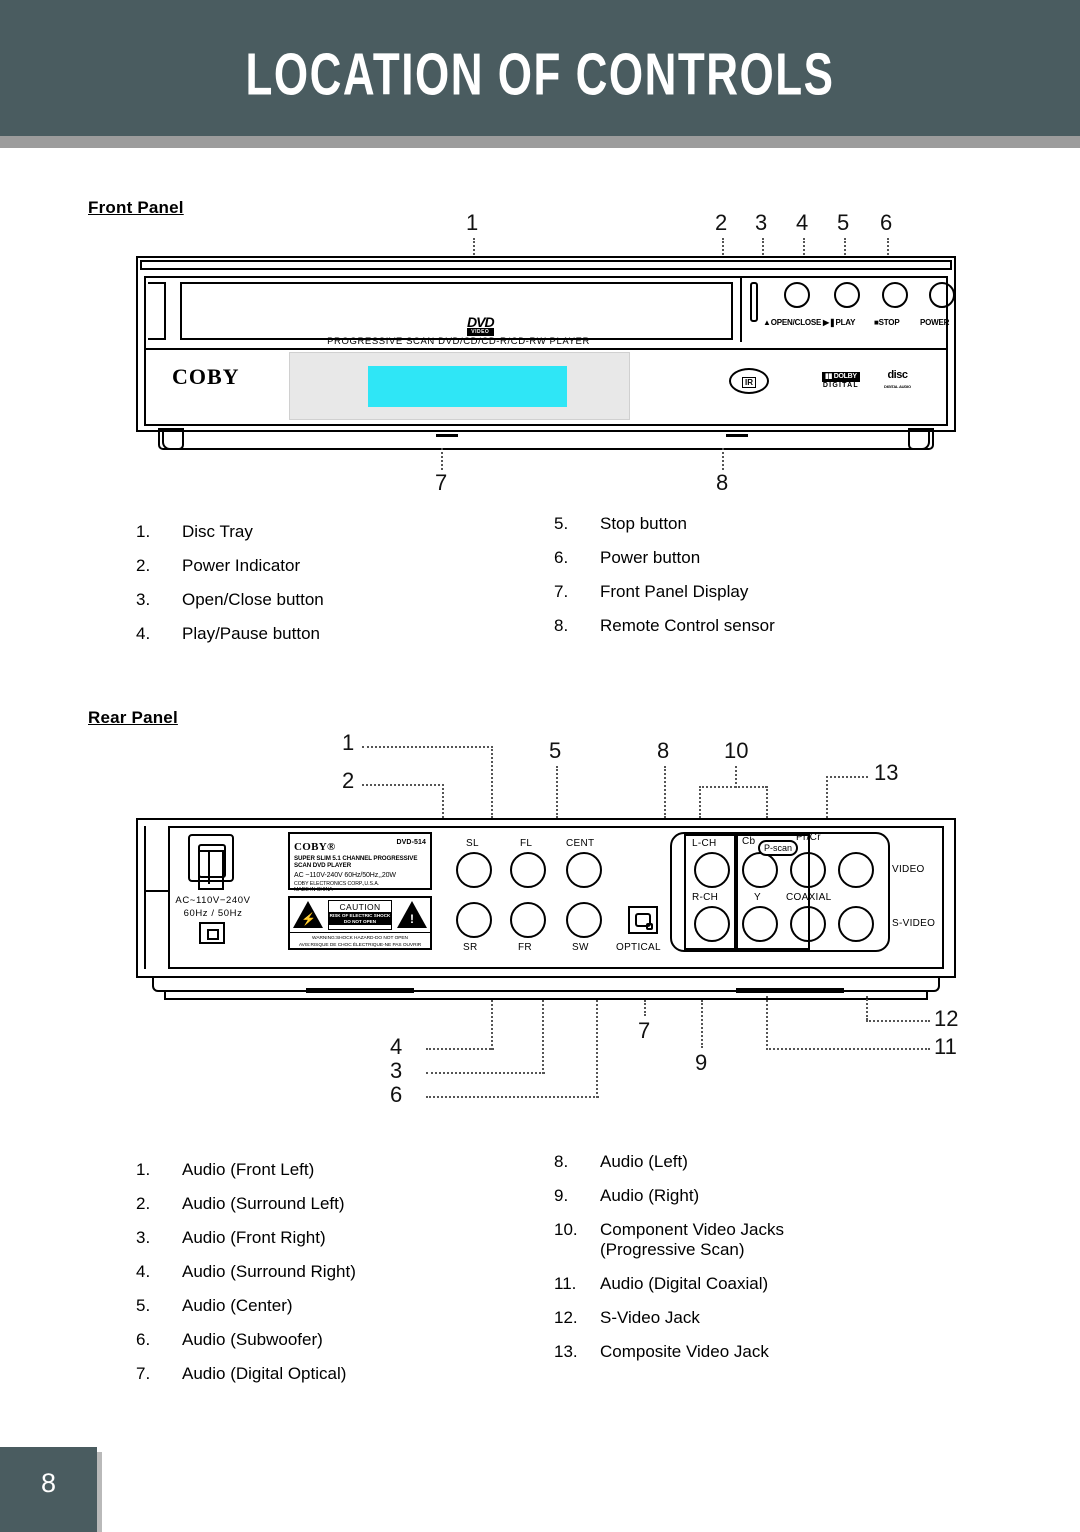  What do you see at coordinates (143, 633) in the screenshot?
I see `list-item-number: 4.` at bounding box center [143, 633].